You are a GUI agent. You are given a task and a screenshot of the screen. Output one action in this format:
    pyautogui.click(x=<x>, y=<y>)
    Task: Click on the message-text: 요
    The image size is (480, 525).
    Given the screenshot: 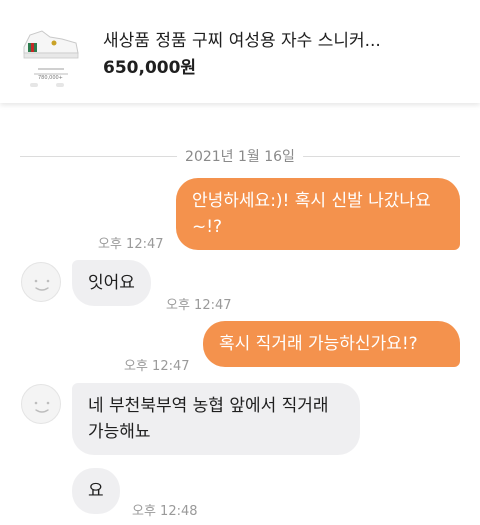 What is the action you would take?
    pyautogui.click(x=96, y=491)
    